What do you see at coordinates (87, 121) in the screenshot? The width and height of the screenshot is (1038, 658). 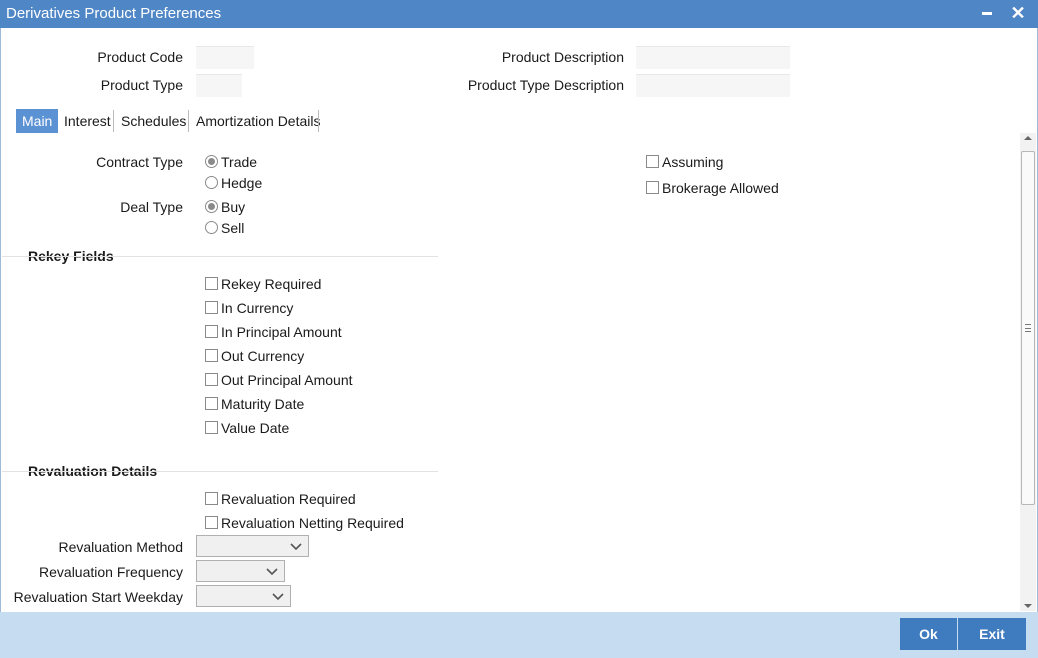 I see `tab-interest: Interest` at bounding box center [87, 121].